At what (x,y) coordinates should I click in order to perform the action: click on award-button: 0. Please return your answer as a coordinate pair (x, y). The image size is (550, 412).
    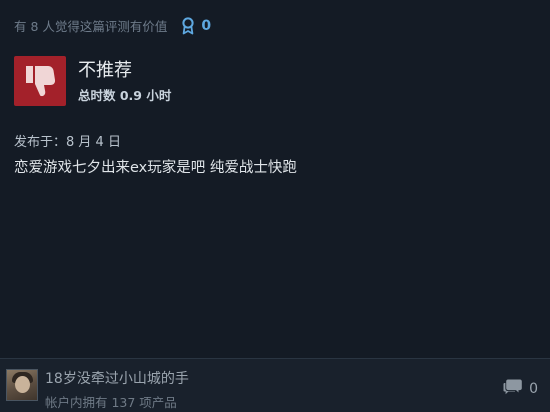
    Looking at the image, I should click on (196, 25).